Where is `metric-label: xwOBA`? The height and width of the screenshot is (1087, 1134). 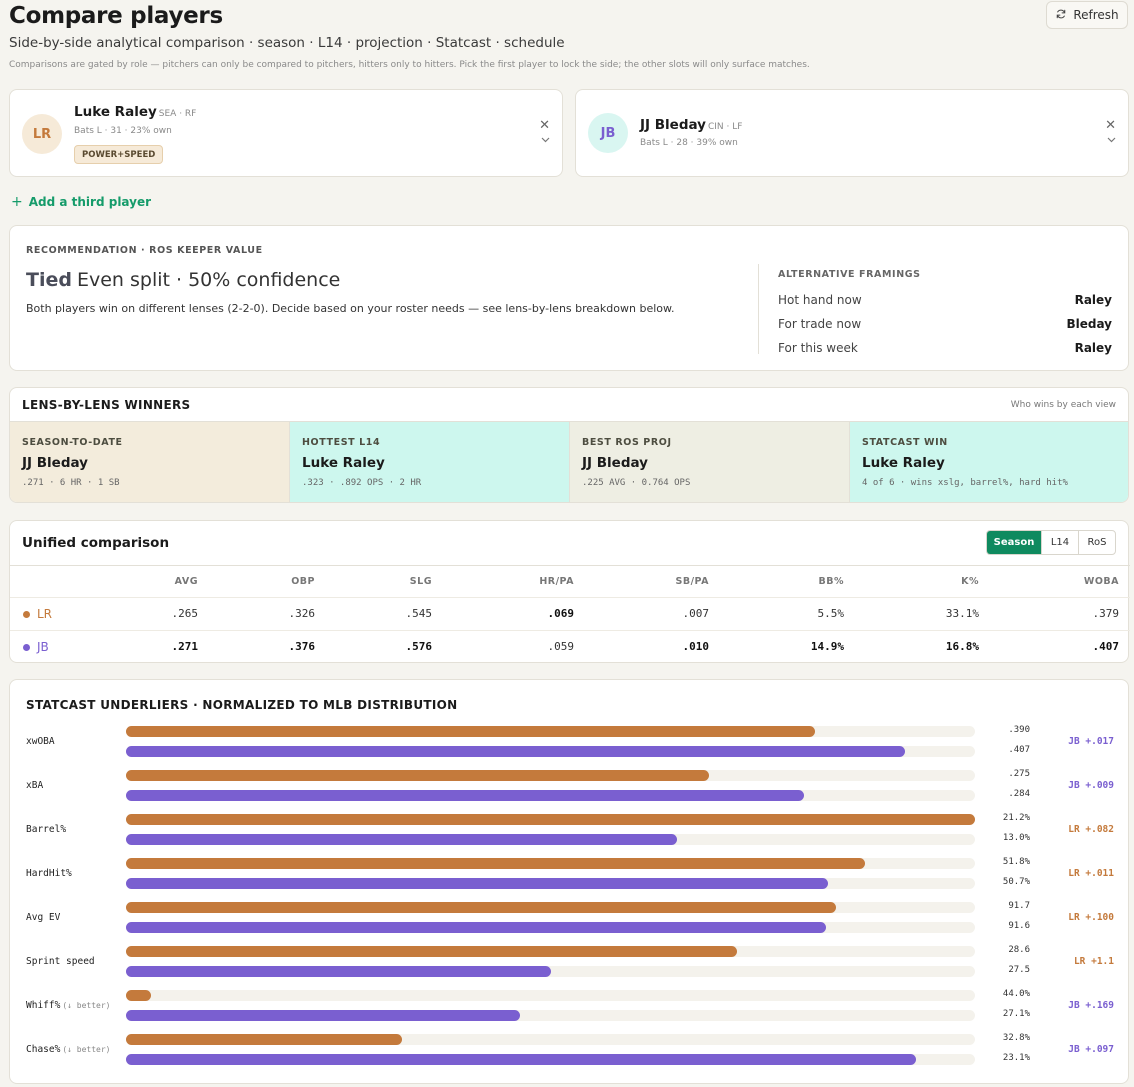 metric-label: xwOBA is located at coordinates (40, 741).